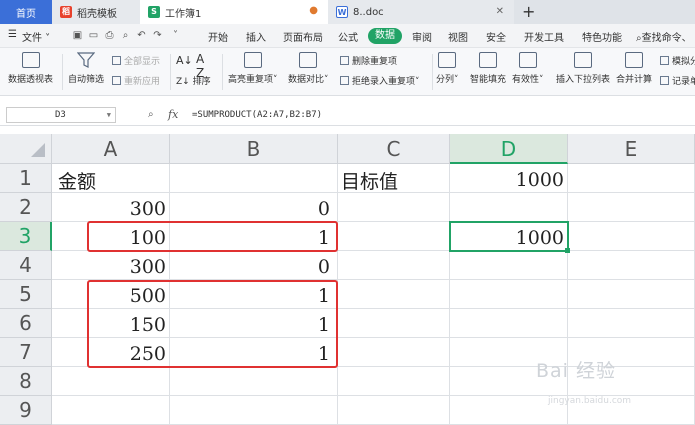  Describe the element at coordinates (496, 36) in the screenshot. I see `menu-security: 安全` at that location.